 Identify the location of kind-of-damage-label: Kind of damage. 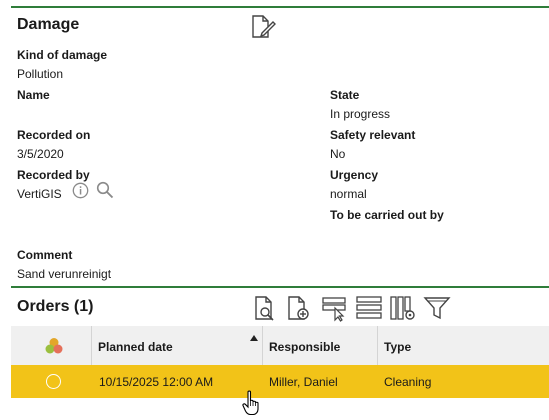
(62, 55).